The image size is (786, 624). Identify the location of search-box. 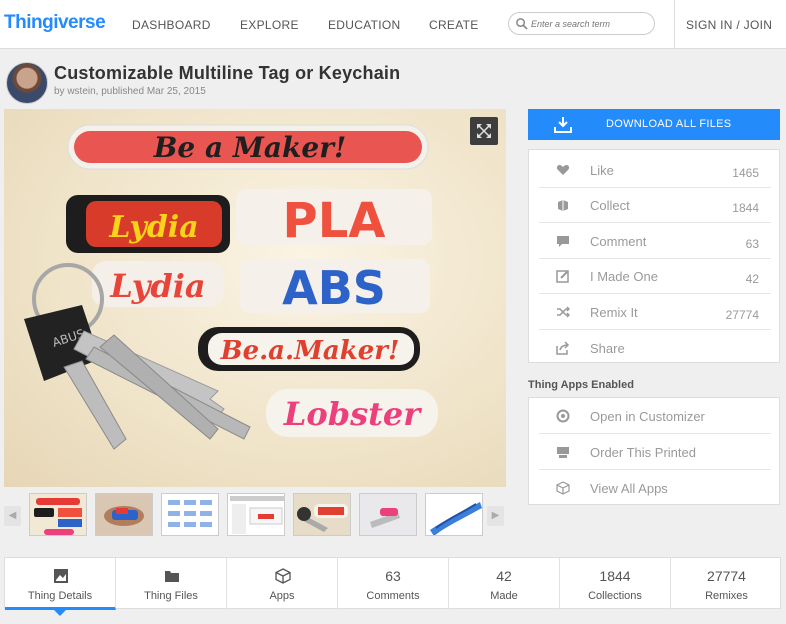
(581, 23).